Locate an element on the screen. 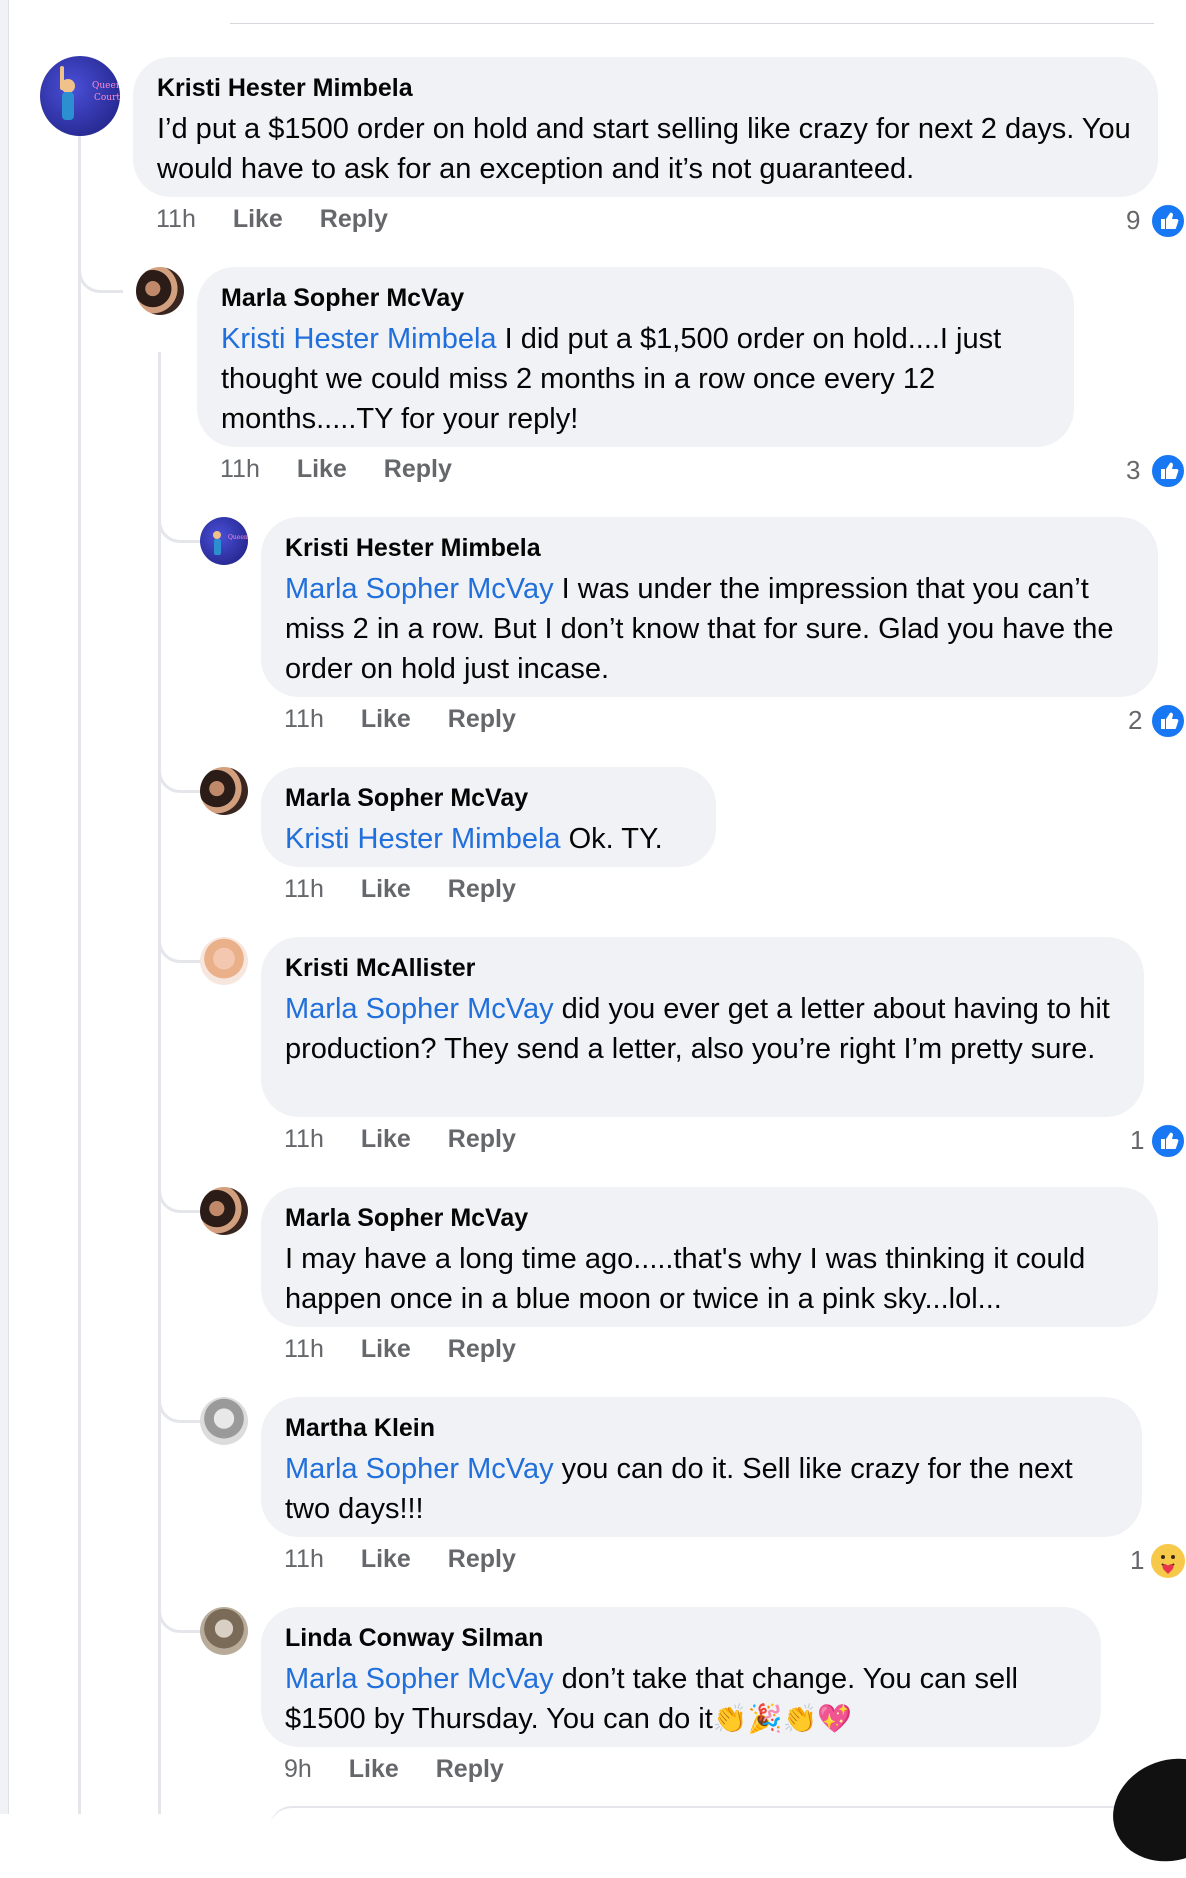 The height and width of the screenshot is (1878, 1186). comment-time: 9h is located at coordinates (298, 1769).